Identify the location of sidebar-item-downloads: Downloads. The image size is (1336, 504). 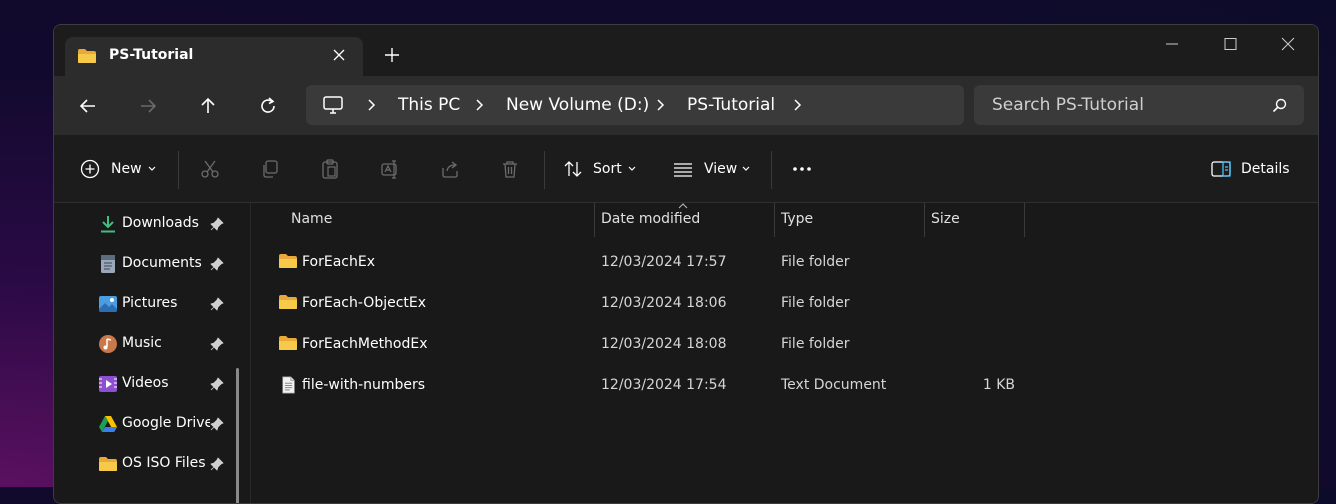
(173, 224).